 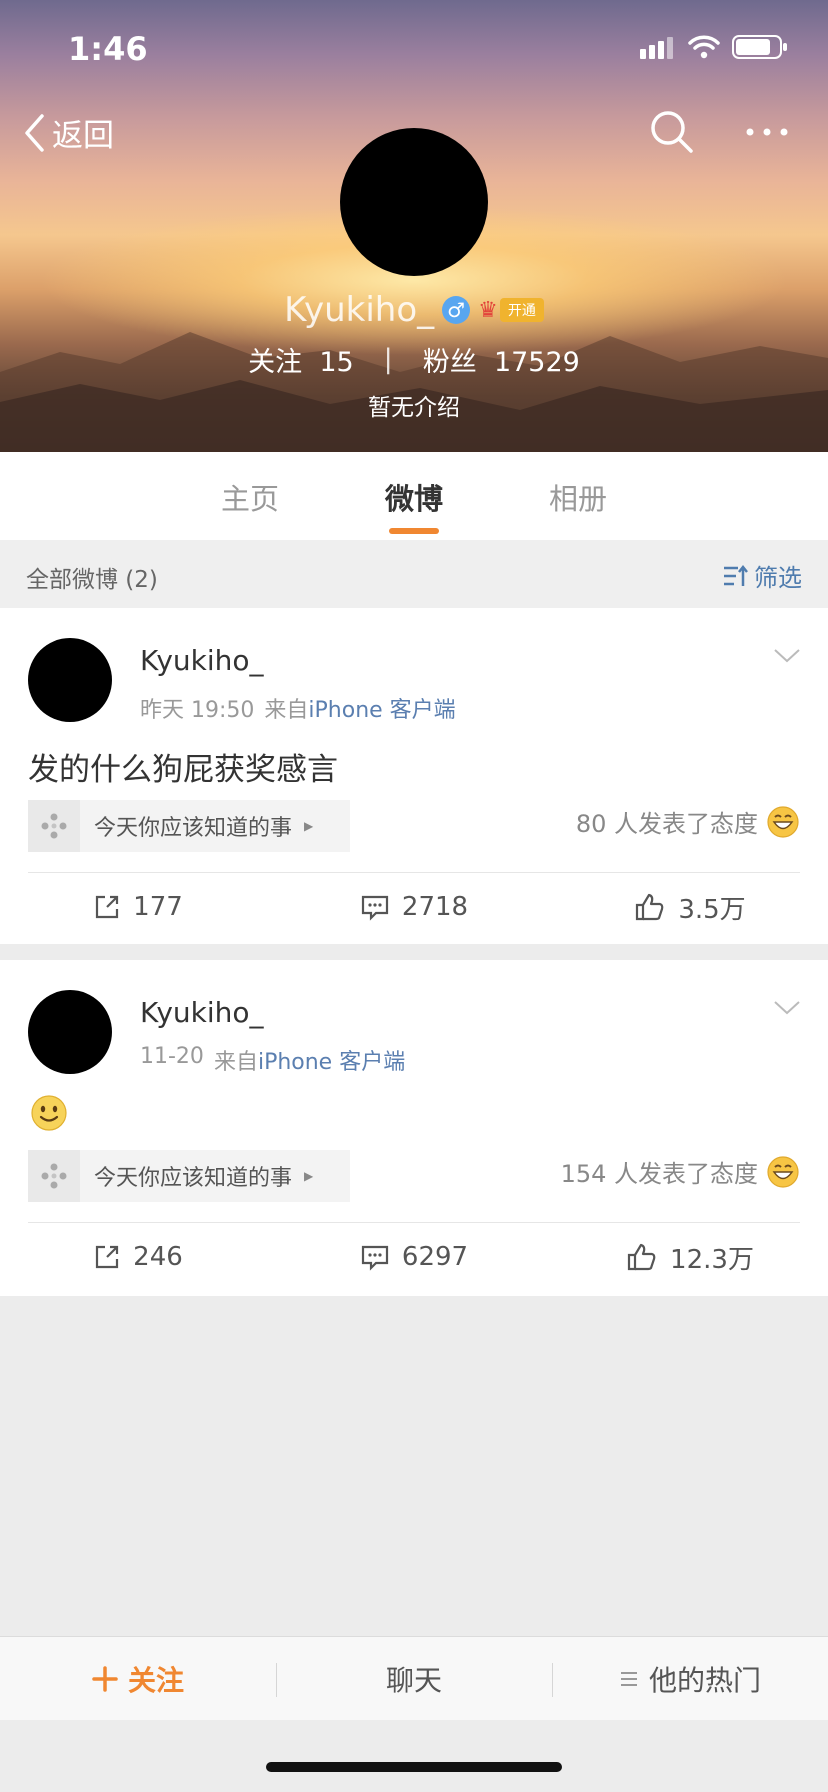 I want to click on card-divider, so click(x=414, y=1222).